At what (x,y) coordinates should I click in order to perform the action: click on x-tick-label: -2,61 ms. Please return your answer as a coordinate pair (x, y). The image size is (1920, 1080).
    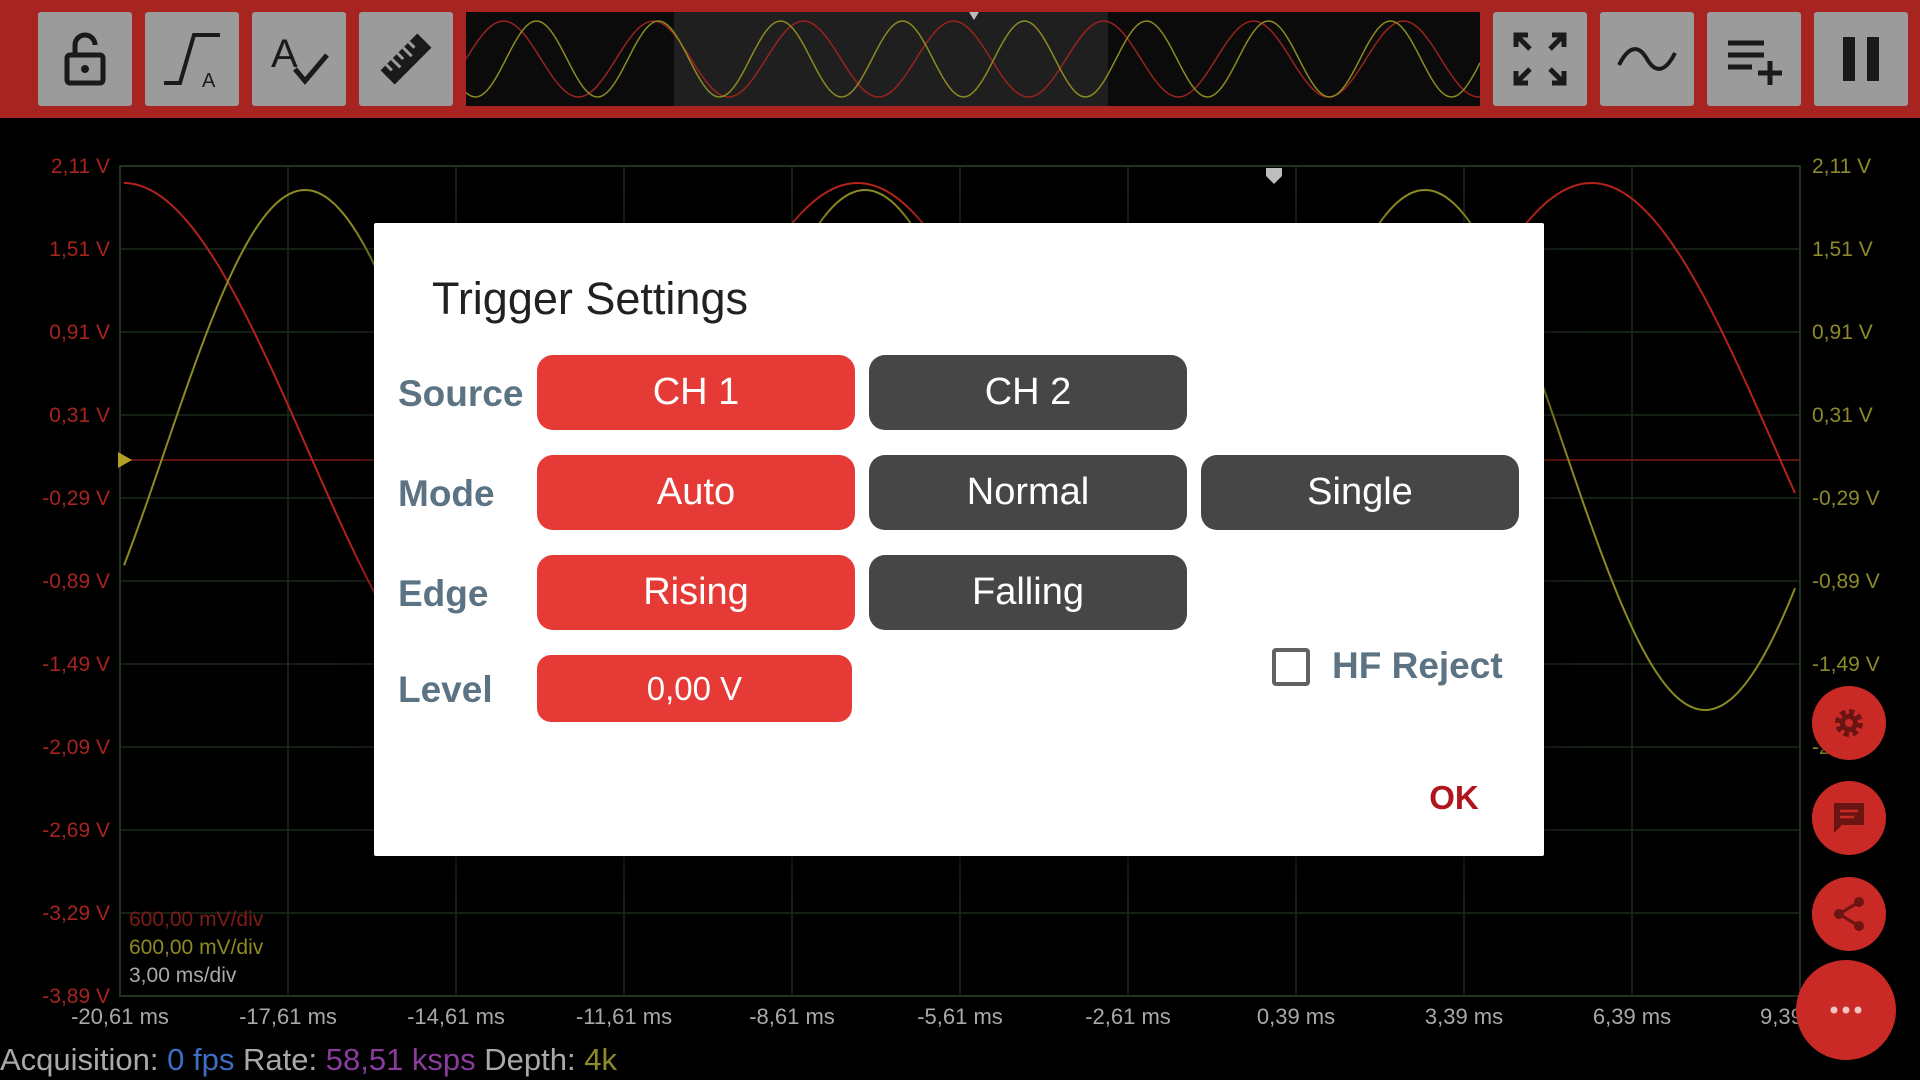
    Looking at the image, I should click on (1128, 1016).